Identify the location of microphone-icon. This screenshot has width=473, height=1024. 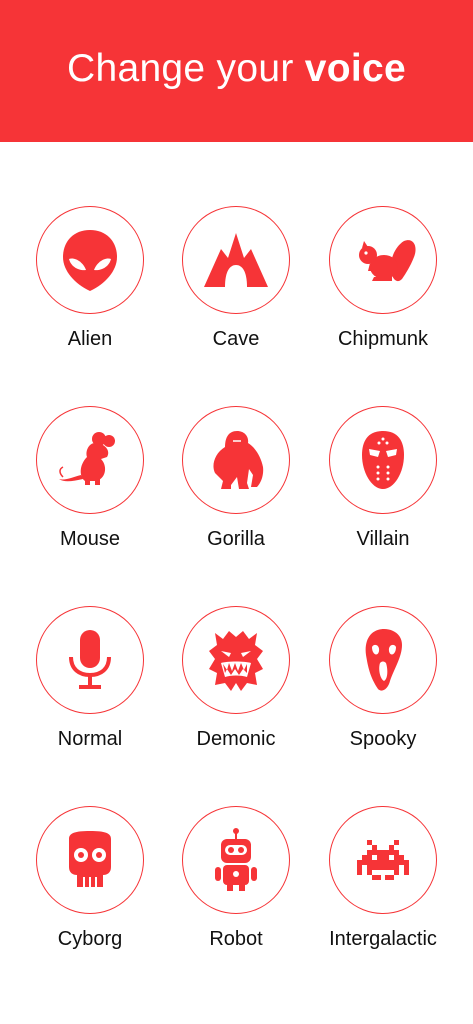
(90, 659).